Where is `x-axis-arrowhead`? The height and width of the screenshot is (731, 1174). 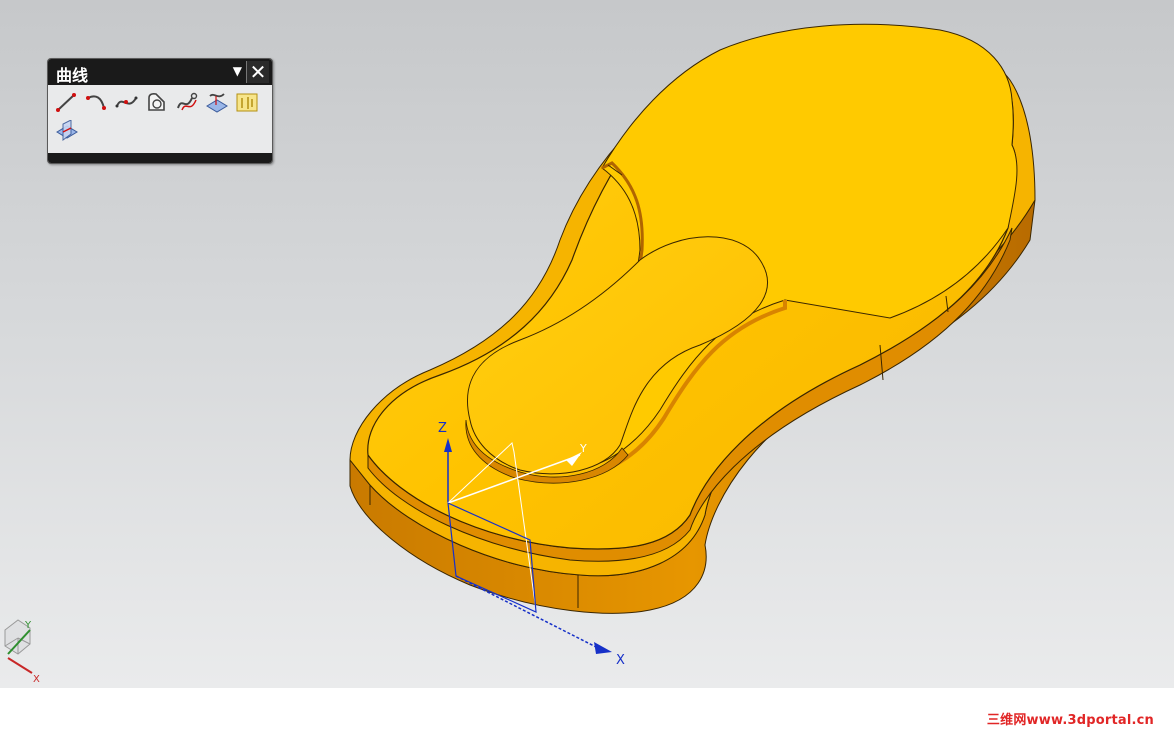 x-axis-arrowhead is located at coordinates (603, 648).